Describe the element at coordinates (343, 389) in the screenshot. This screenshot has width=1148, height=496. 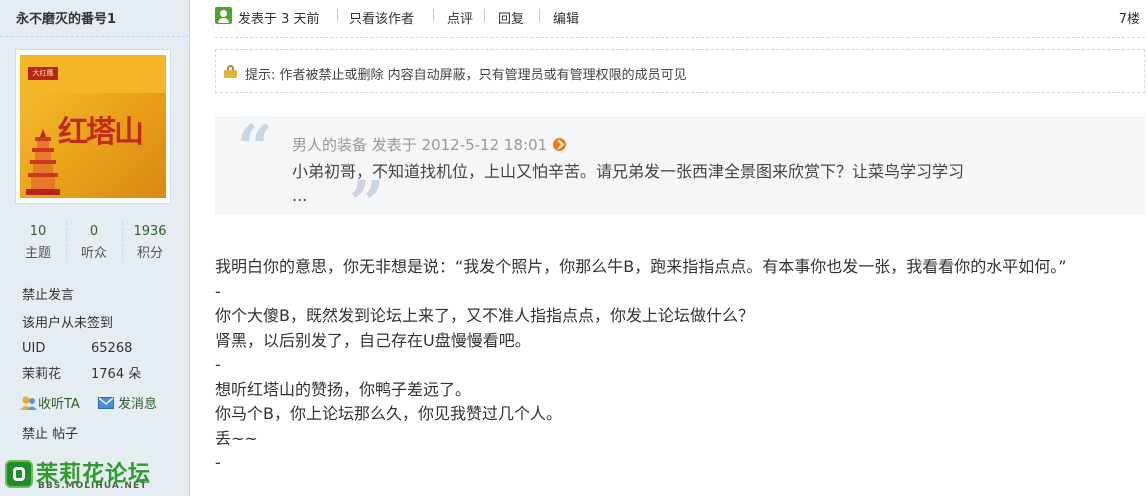
I see `body-line: 想听红塔山的赞扬，你鸭子差远了。` at that location.